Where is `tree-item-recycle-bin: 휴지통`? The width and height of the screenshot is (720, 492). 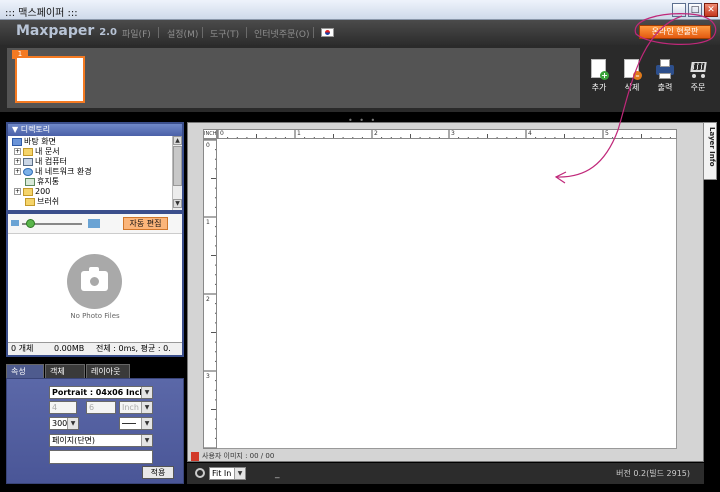 tree-item-recycle-bin: 휴지통 is located at coordinates (42, 182).